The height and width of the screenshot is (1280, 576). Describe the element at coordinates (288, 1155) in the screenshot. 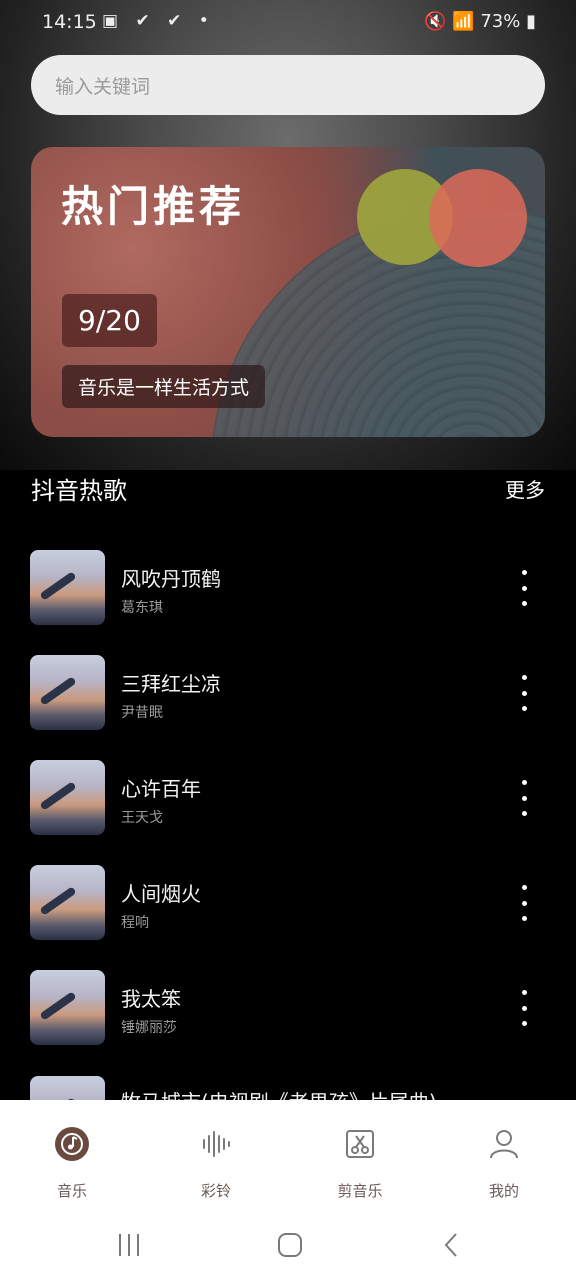

I see `bottom-navigation: 音乐 彩铃 剪音乐 我的` at that location.